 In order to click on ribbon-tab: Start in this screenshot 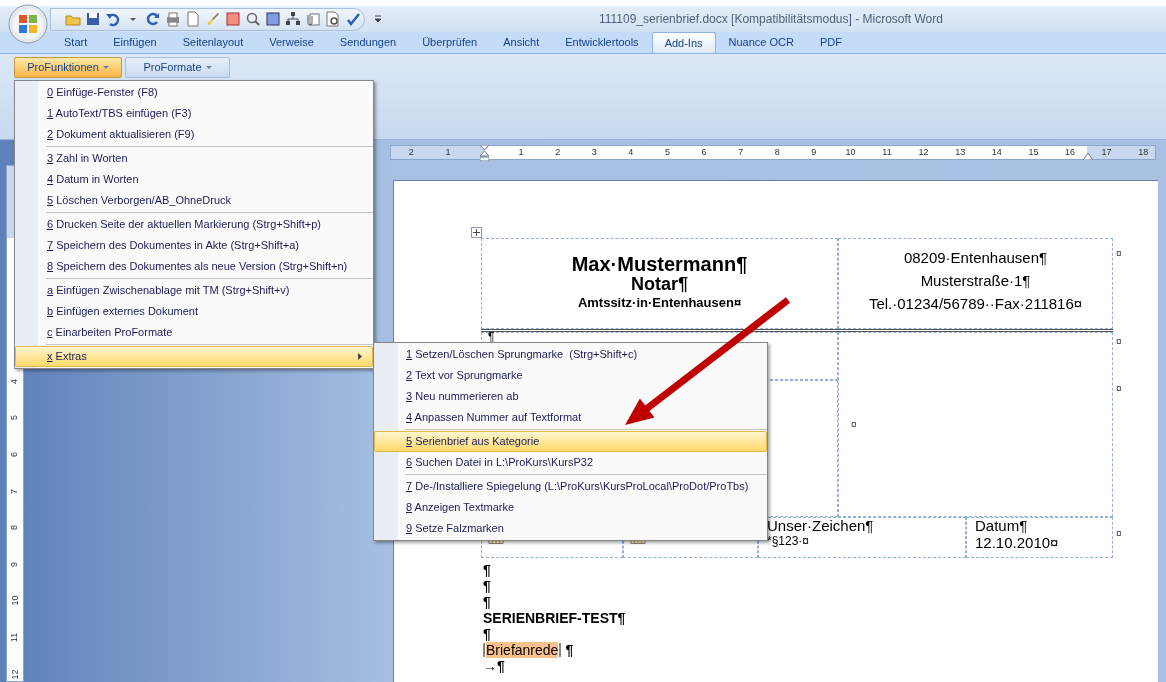, I will do `click(76, 42)`.